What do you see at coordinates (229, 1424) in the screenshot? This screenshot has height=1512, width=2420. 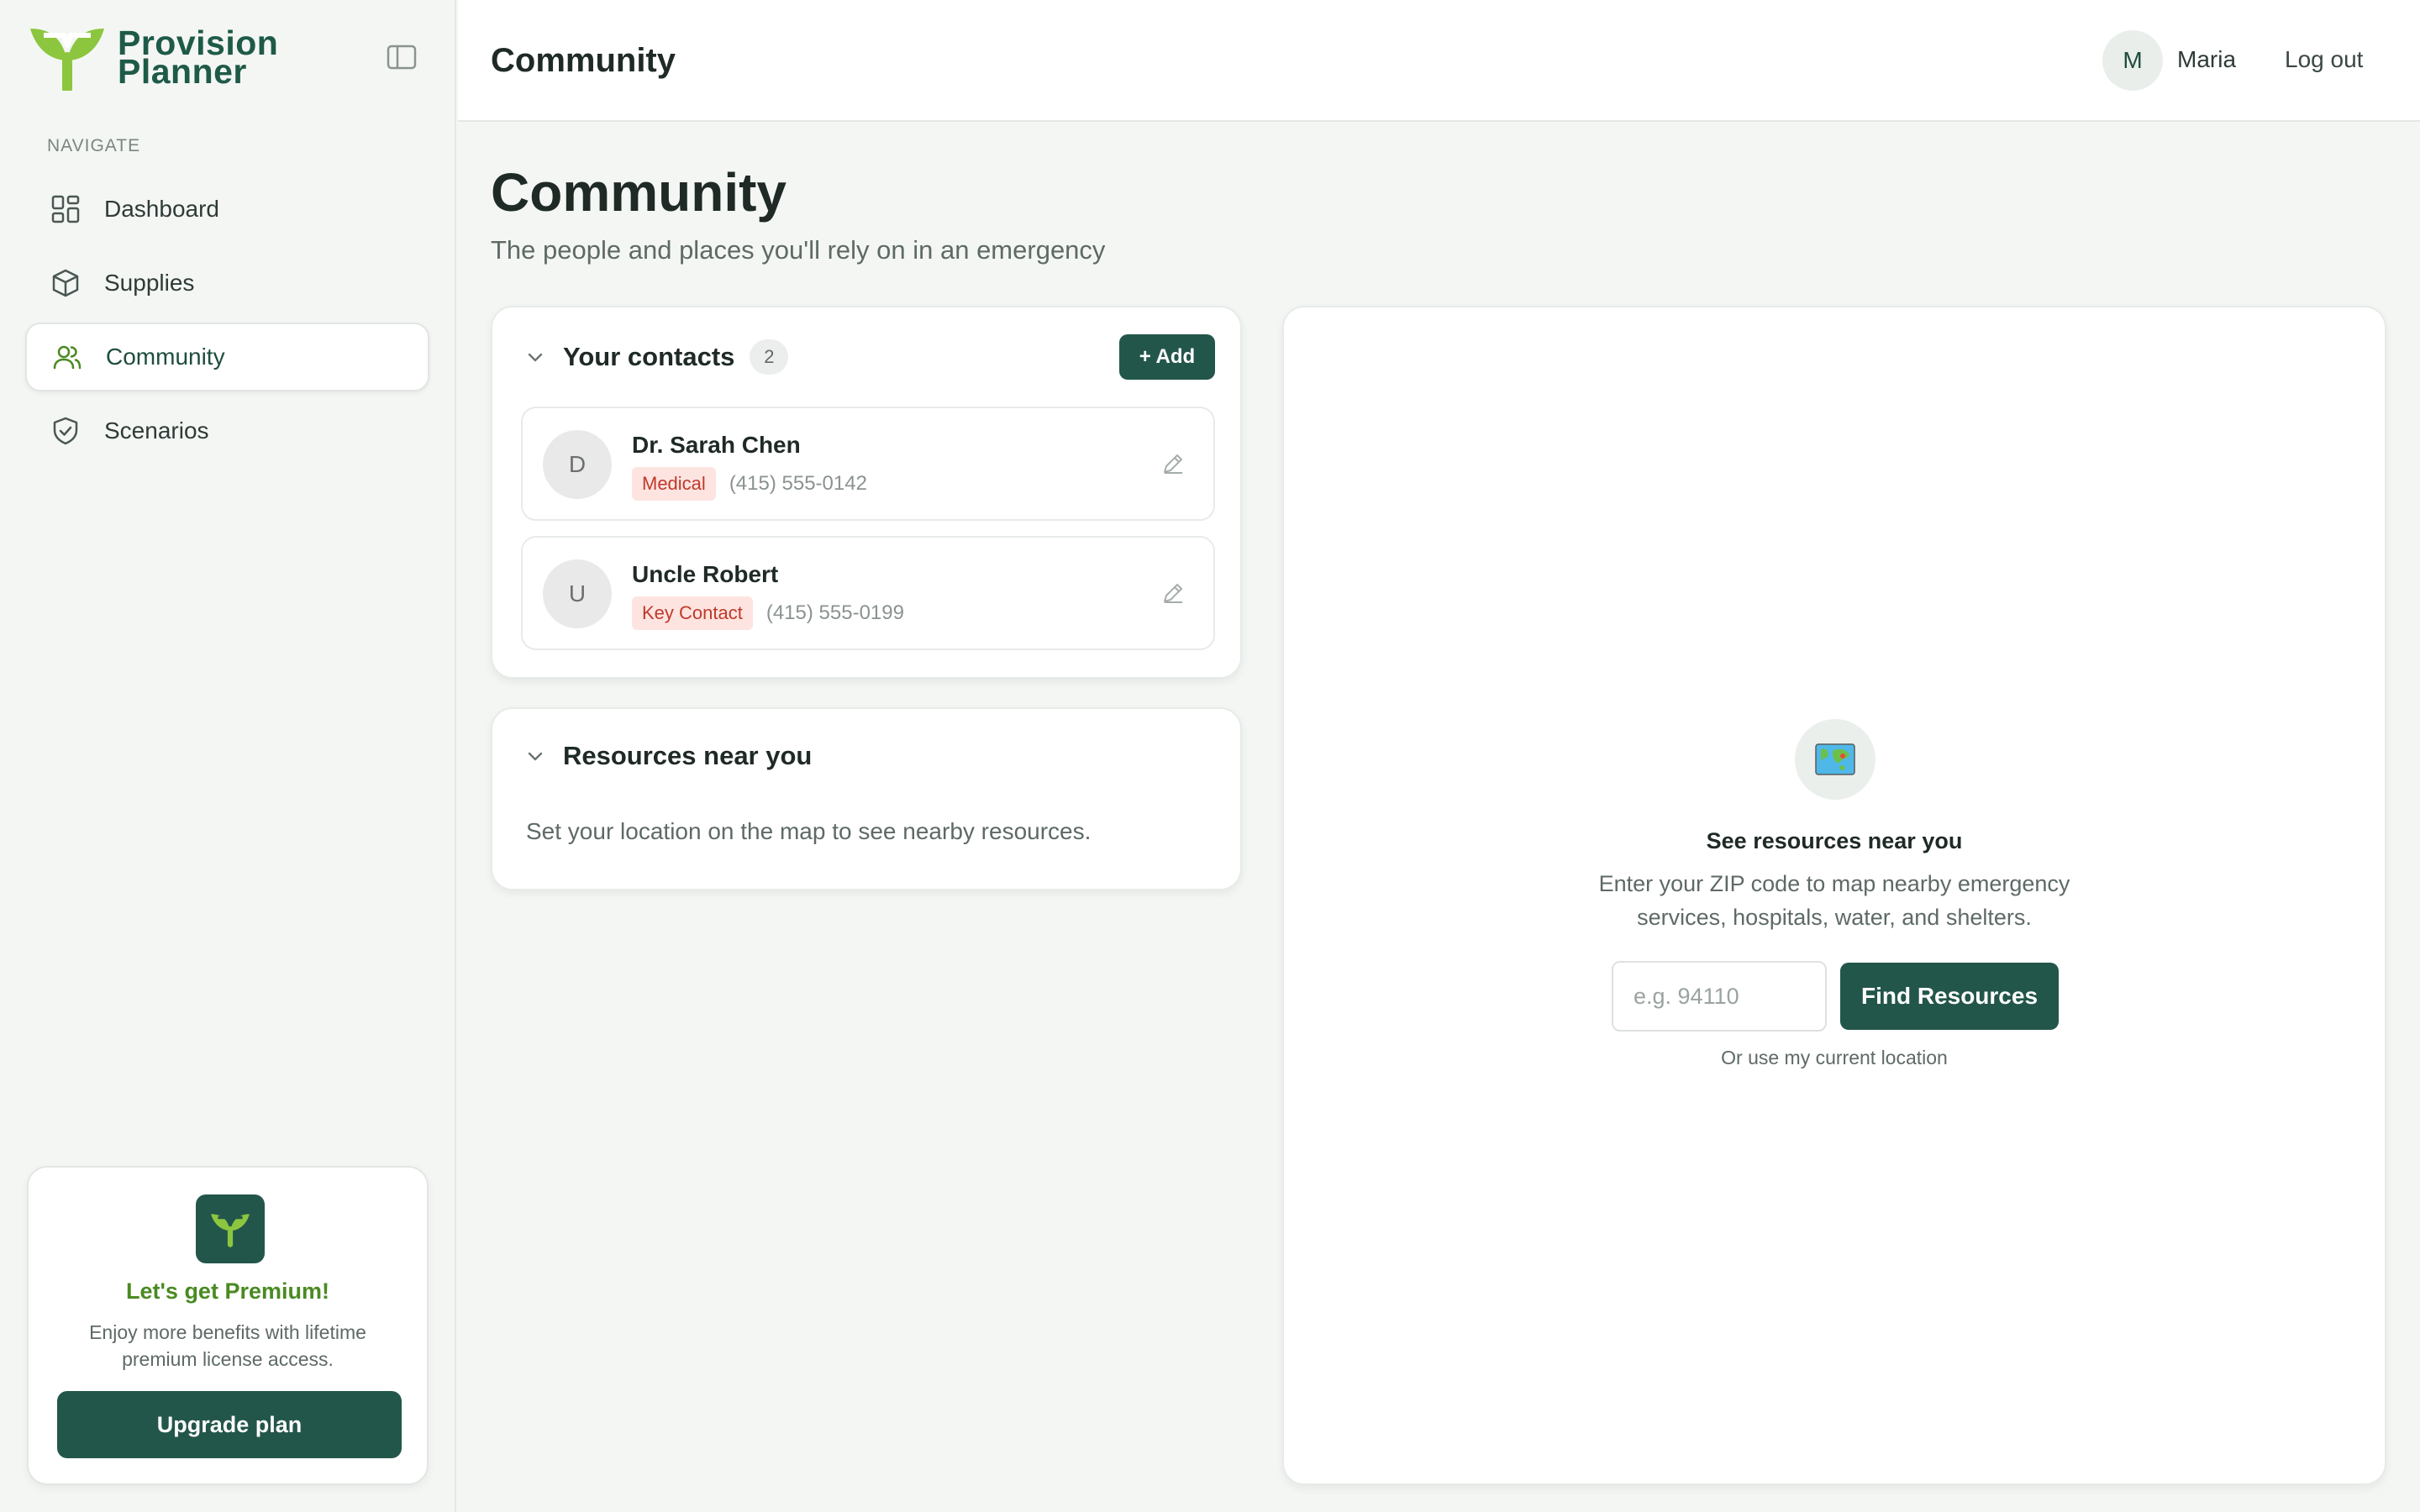 I see `upgrade-plan-button: Upgrade plan` at bounding box center [229, 1424].